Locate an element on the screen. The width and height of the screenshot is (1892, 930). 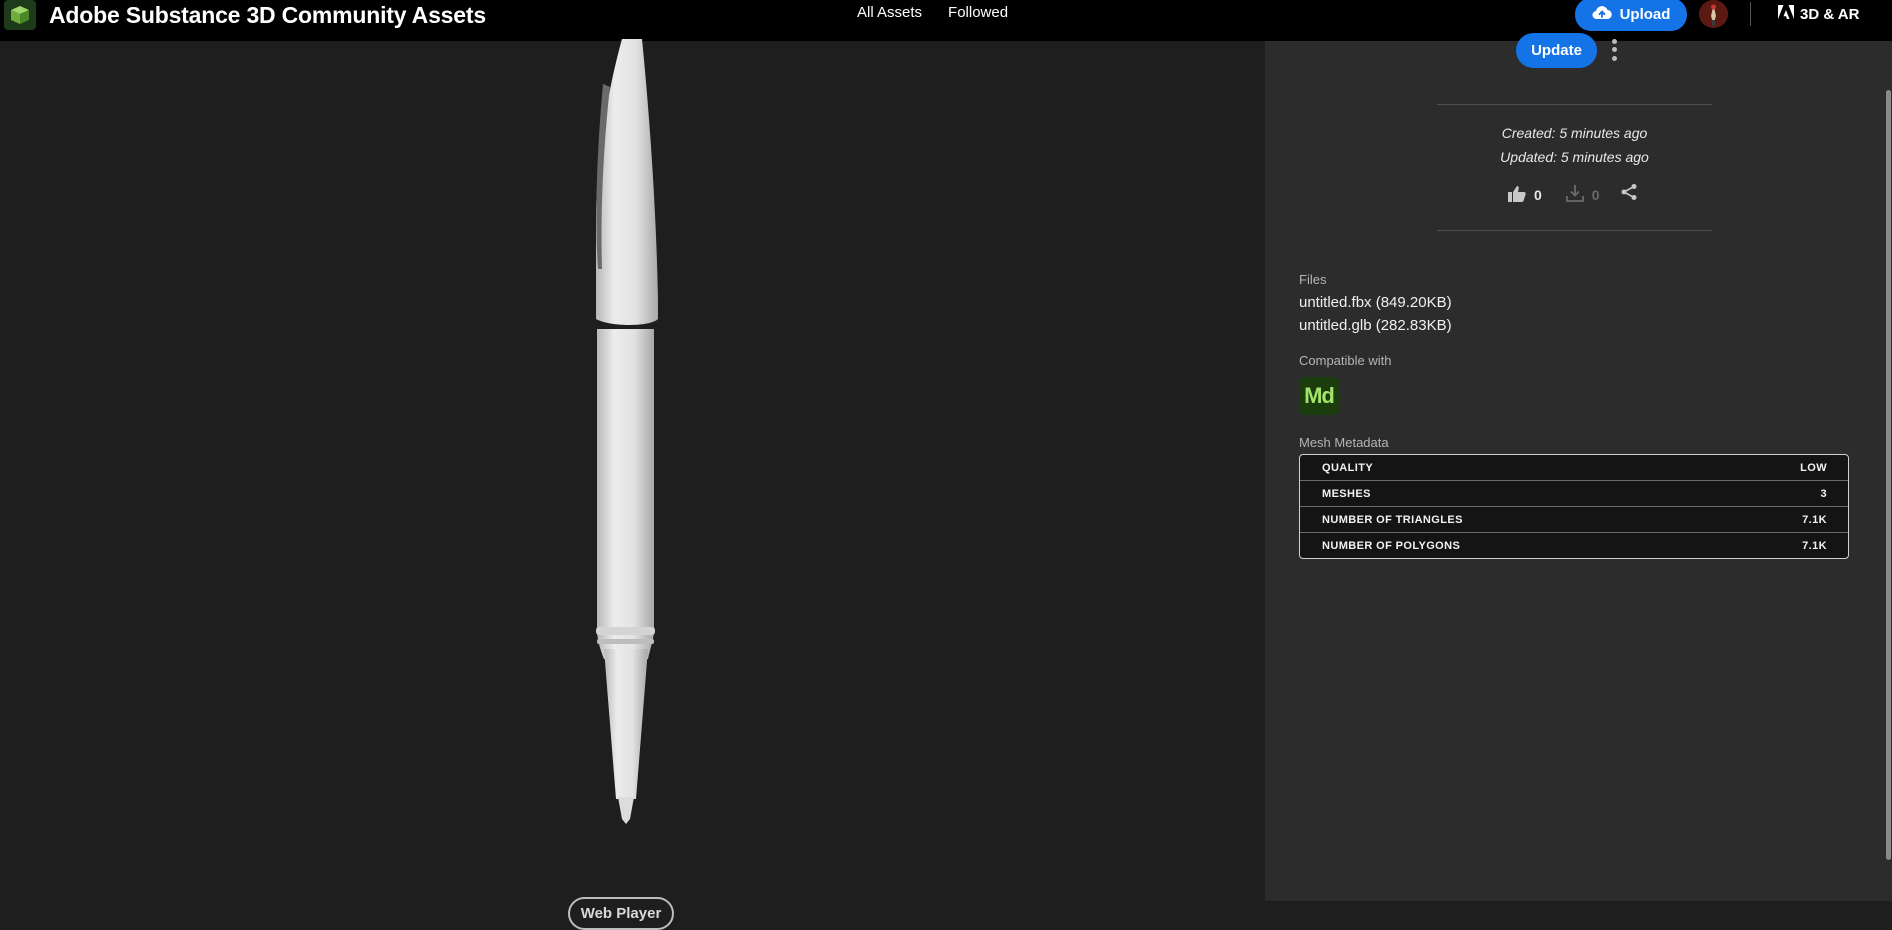
share-icon is located at coordinates (1629, 194).